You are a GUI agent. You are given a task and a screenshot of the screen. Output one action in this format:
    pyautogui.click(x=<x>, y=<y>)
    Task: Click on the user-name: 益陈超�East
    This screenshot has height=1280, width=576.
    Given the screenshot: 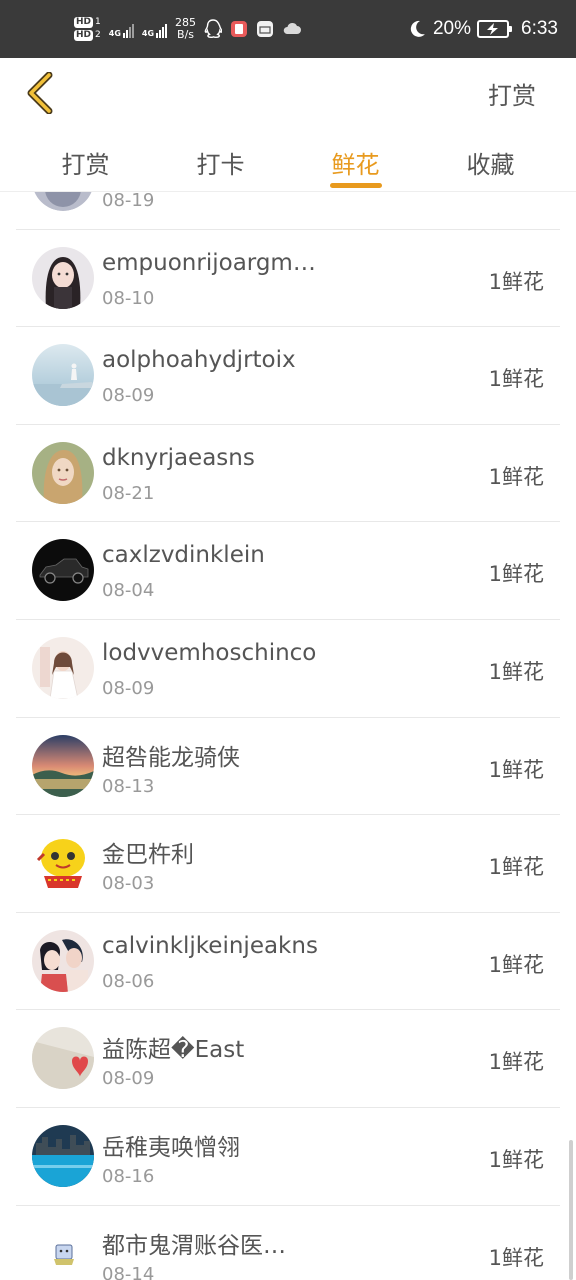 What is the action you would take?
    pyautogui.click(x=173, y=1050)
    